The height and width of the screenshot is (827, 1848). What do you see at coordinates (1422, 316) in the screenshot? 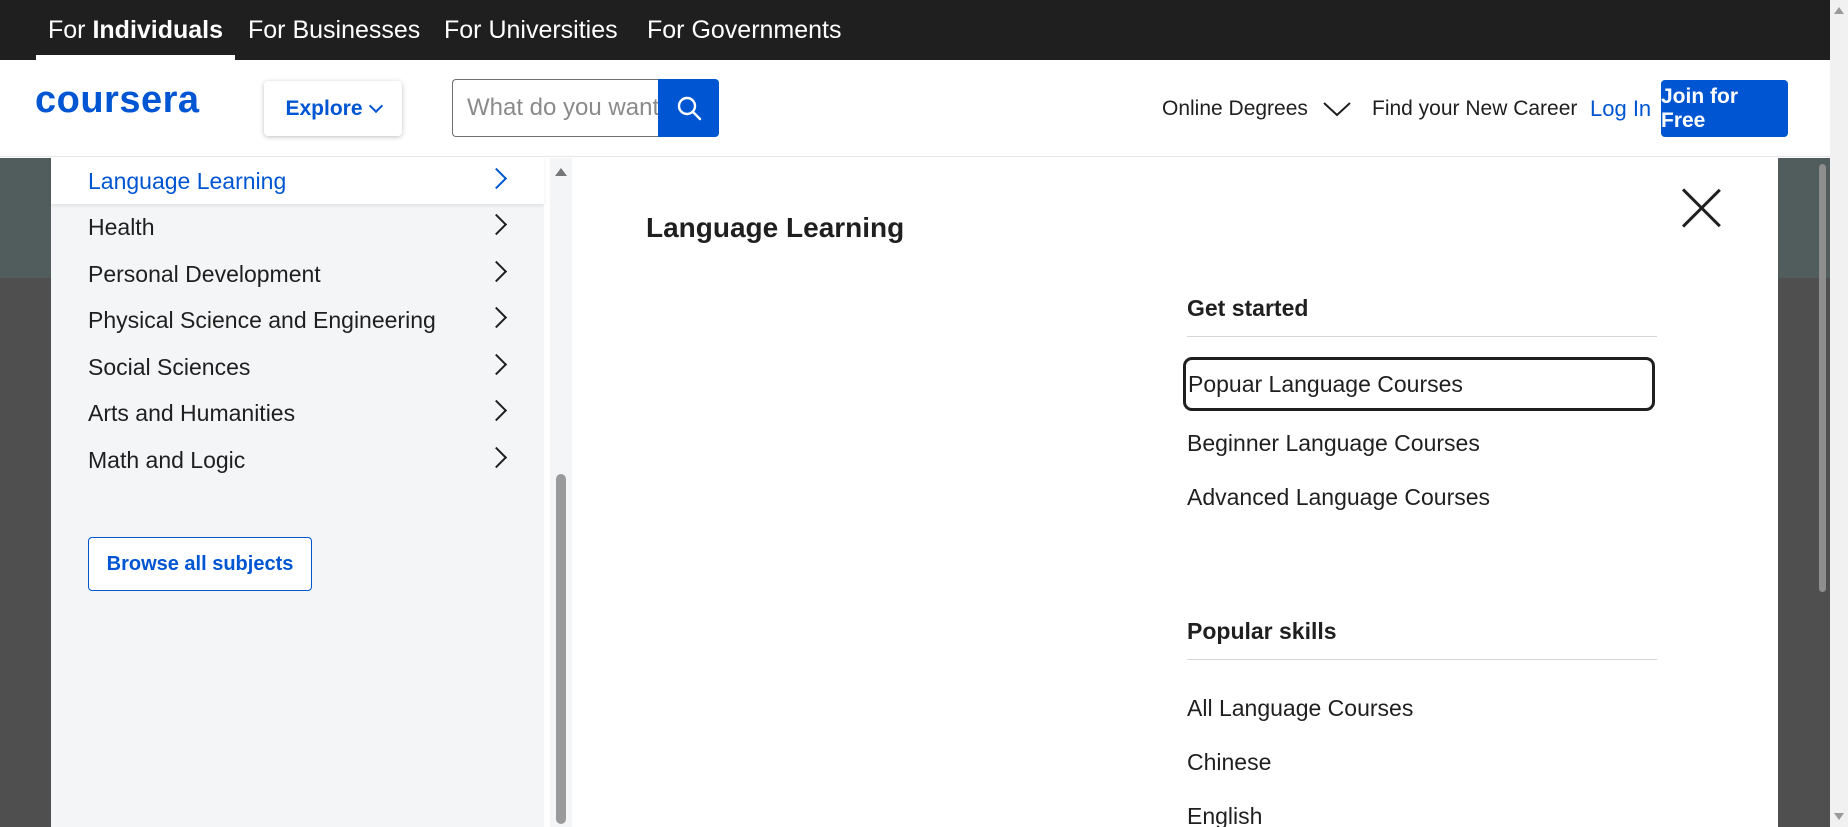
I see `get-started-heading: Get started` at bounding box center [1422, 316].